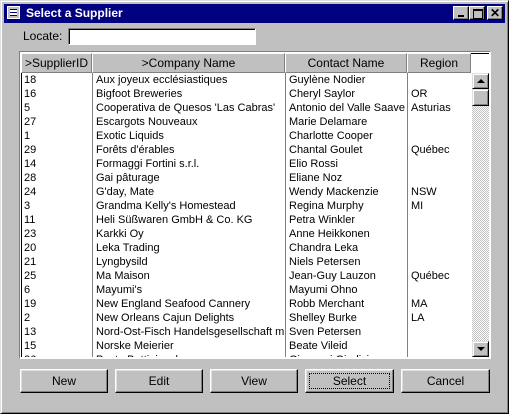  What do you see at coordinates (27, 136) in the screenshot?
I see `cell-supplier-id: 1` at bounding box center [27, 136].